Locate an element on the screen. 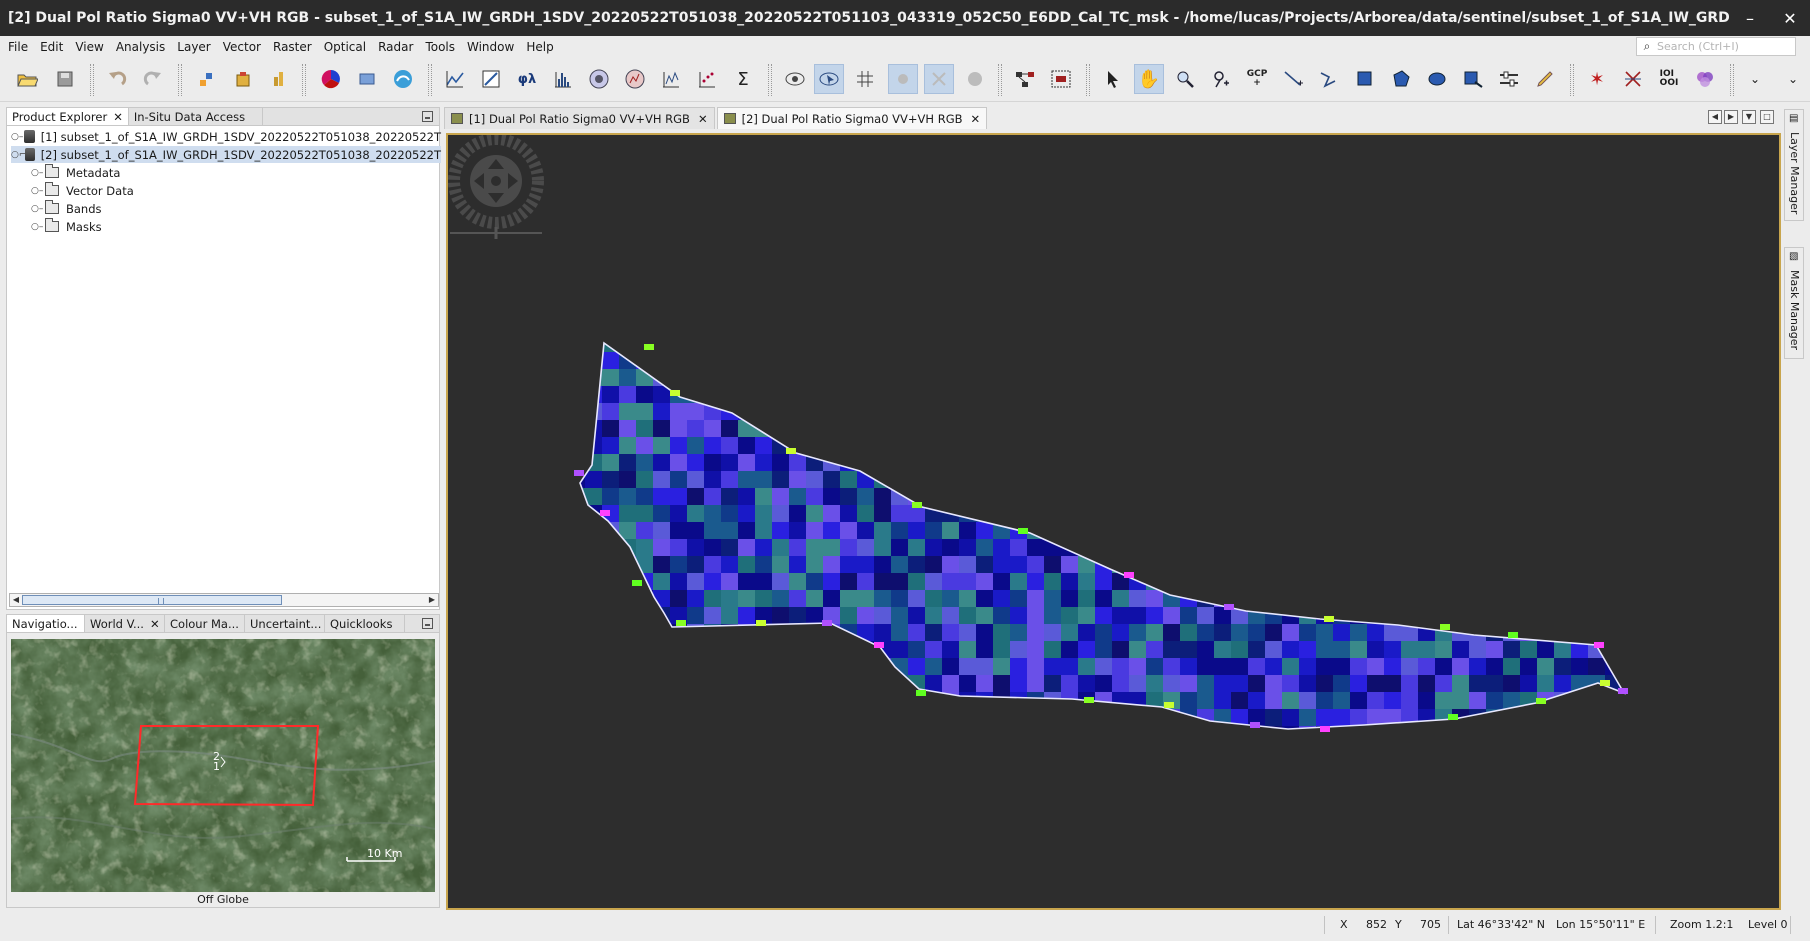  select-tool-icon is located at coordinates (1113, 79).